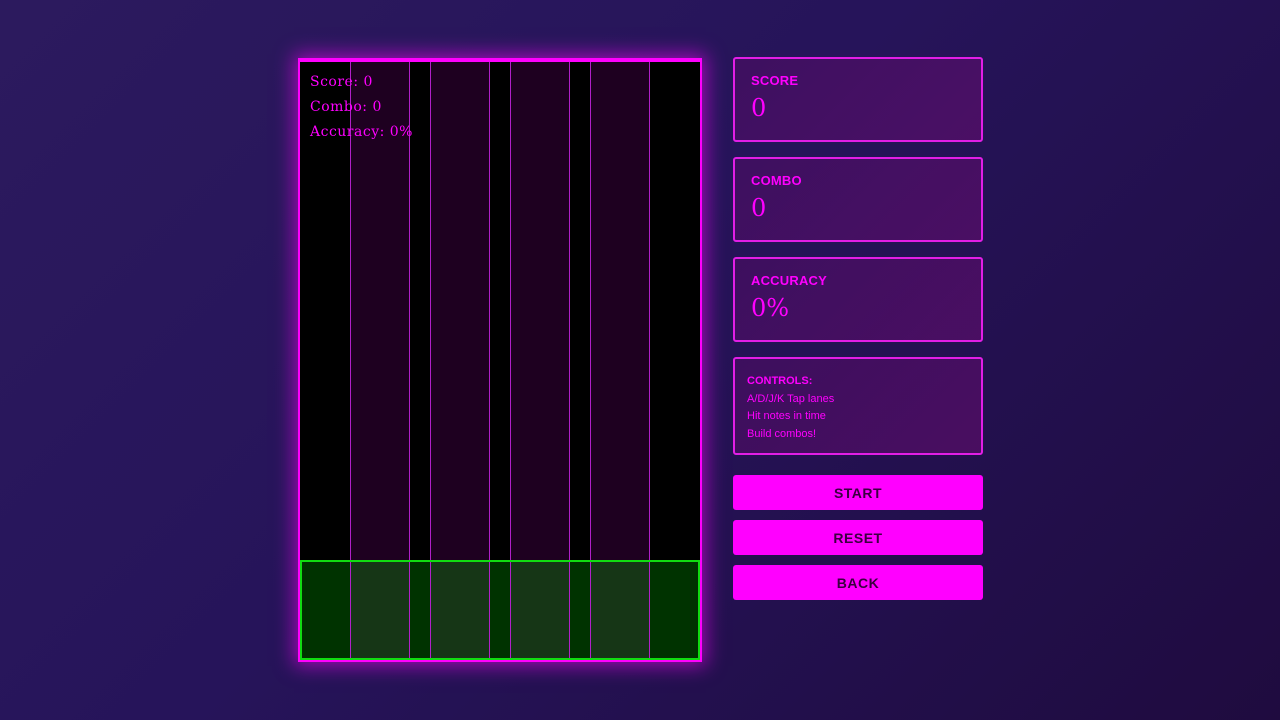 The image size is (1280, 720). What do you see at coordinates (346, 107) in the screenshot?
I see `hud-combo: Combo: 0` at bounding box center [346, 107].